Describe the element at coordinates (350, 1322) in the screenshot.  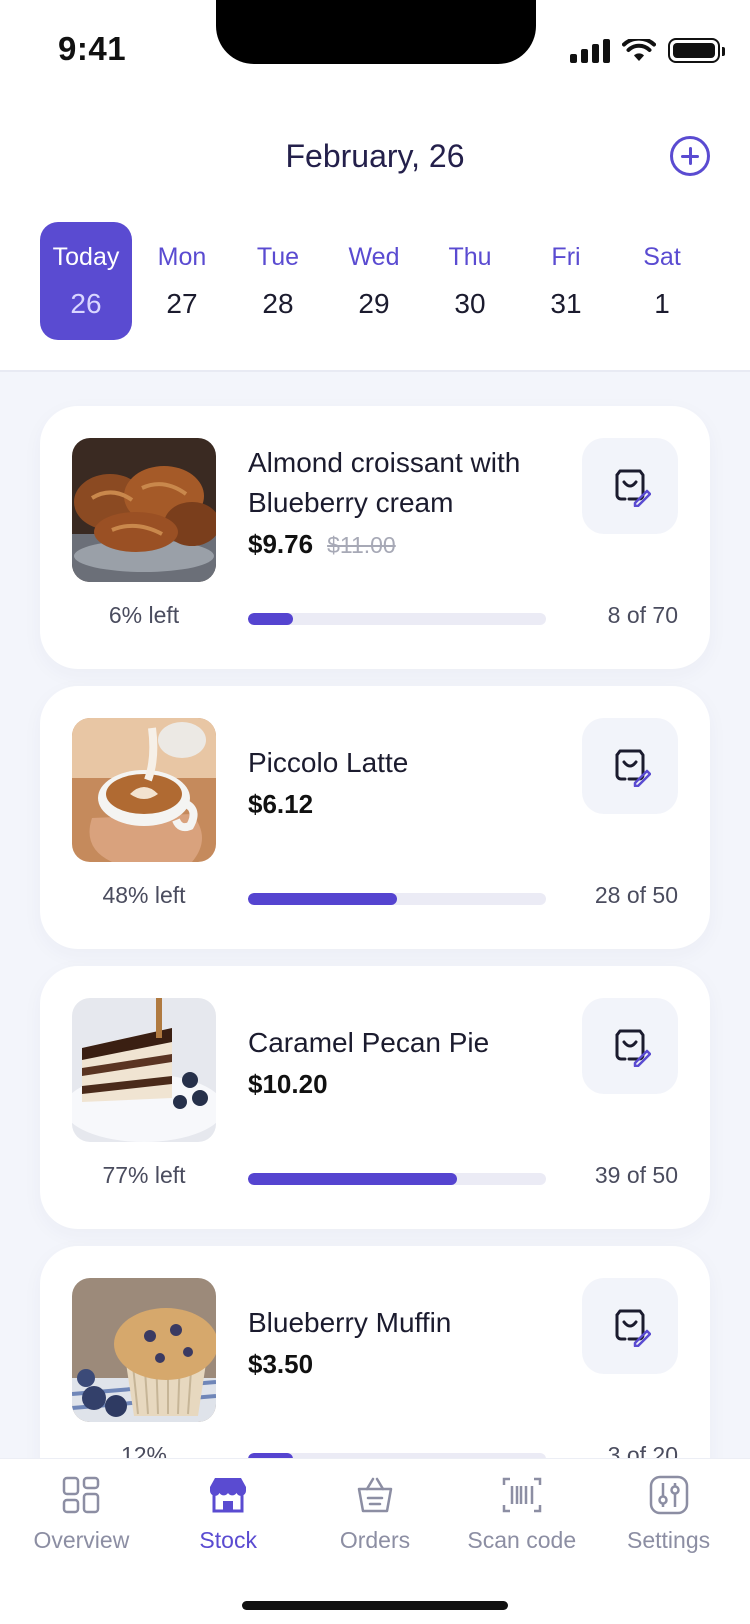
I see `product-name: Blueberry Muffin` at that location.